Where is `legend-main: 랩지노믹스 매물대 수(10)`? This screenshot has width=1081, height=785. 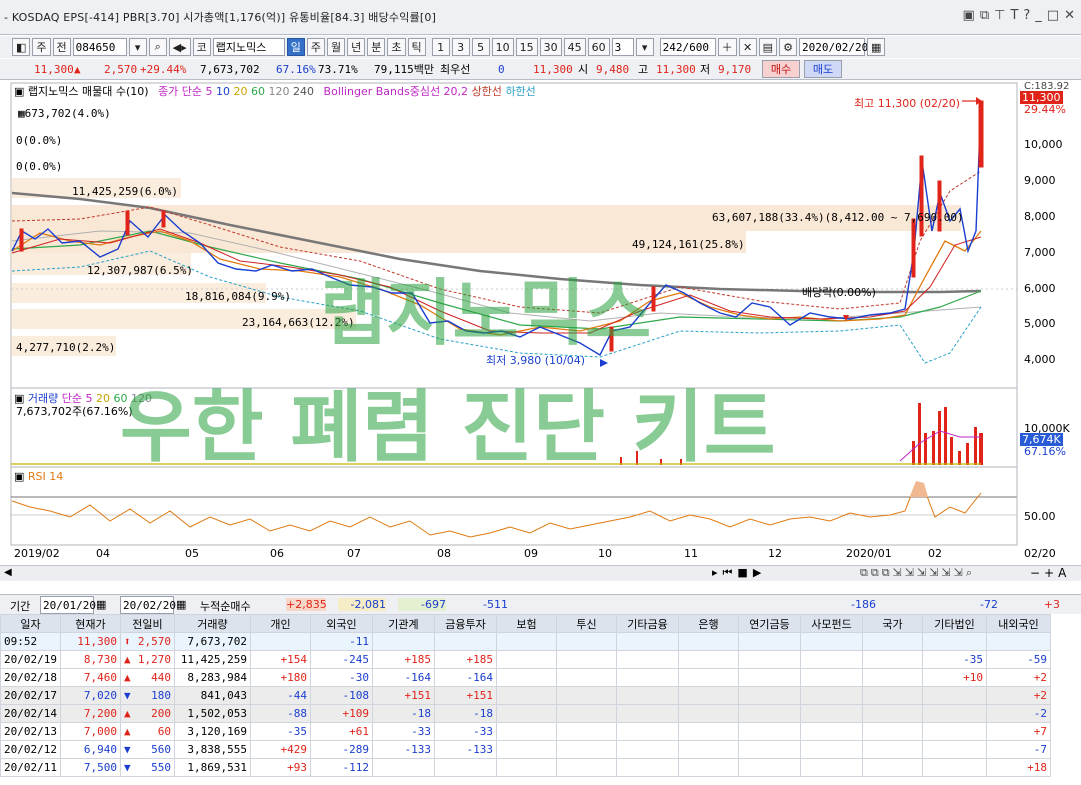 legend-main: 랩지노믹스 매물대 수(10) is located at coordinates (88, 91).